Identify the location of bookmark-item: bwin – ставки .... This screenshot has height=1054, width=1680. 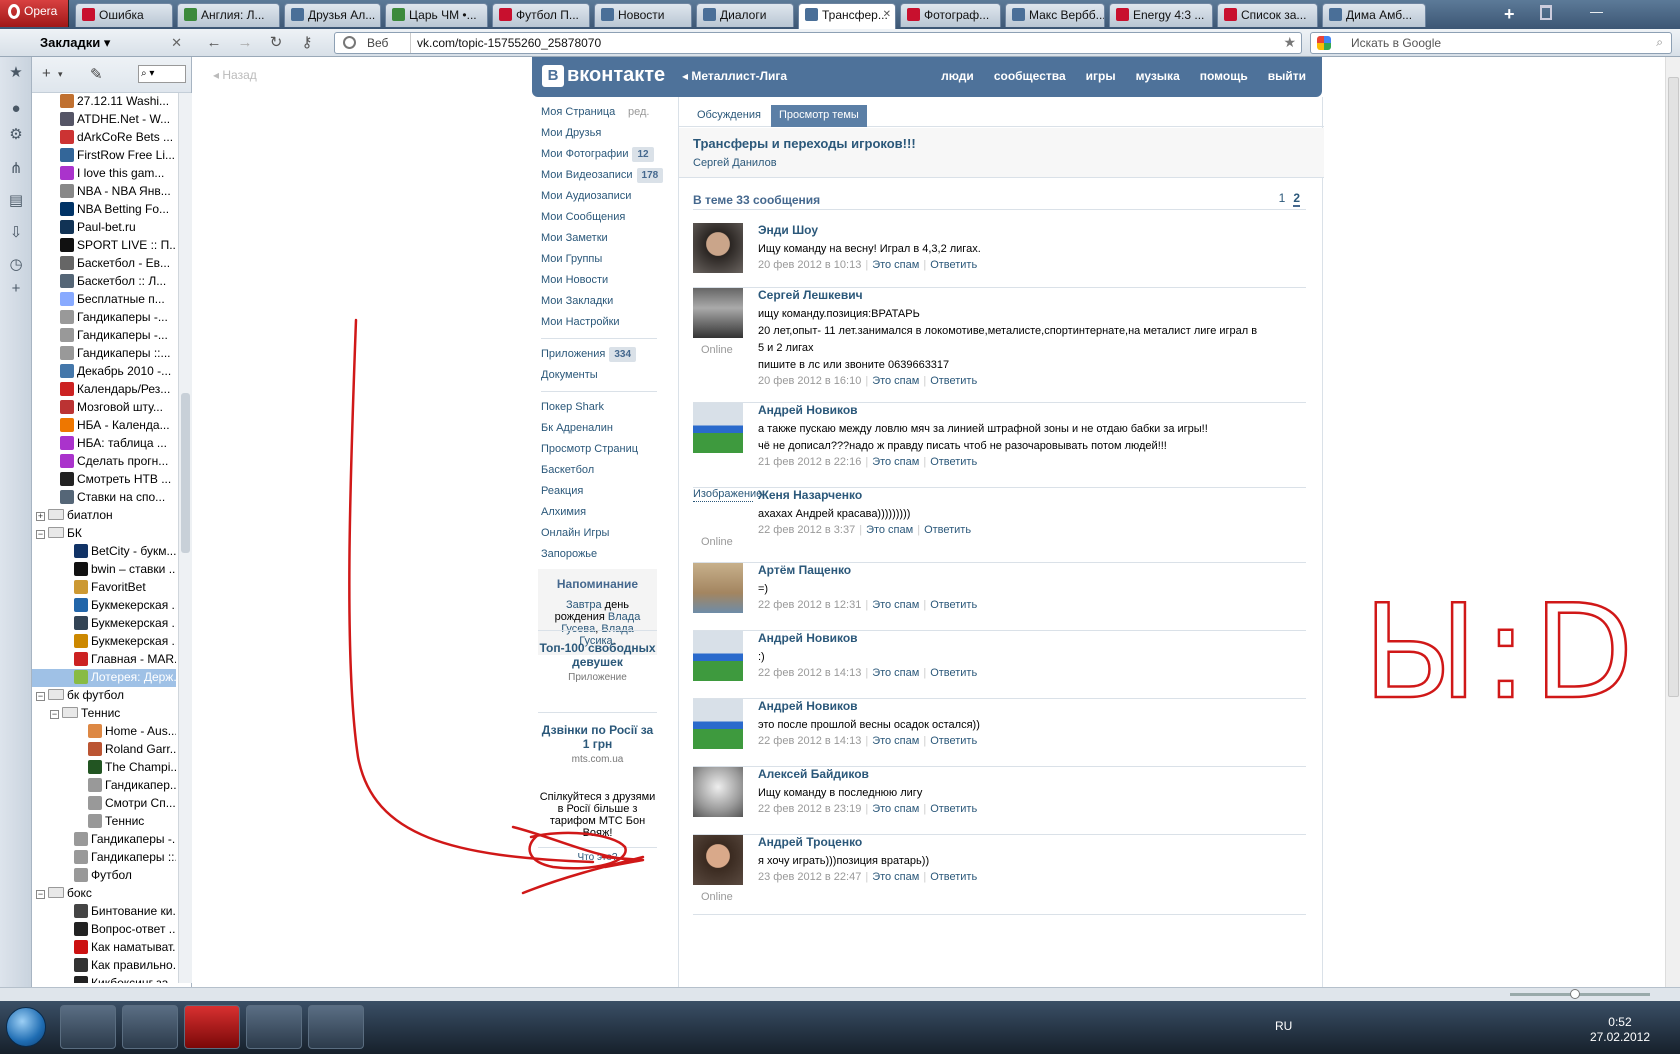
(104, 570).